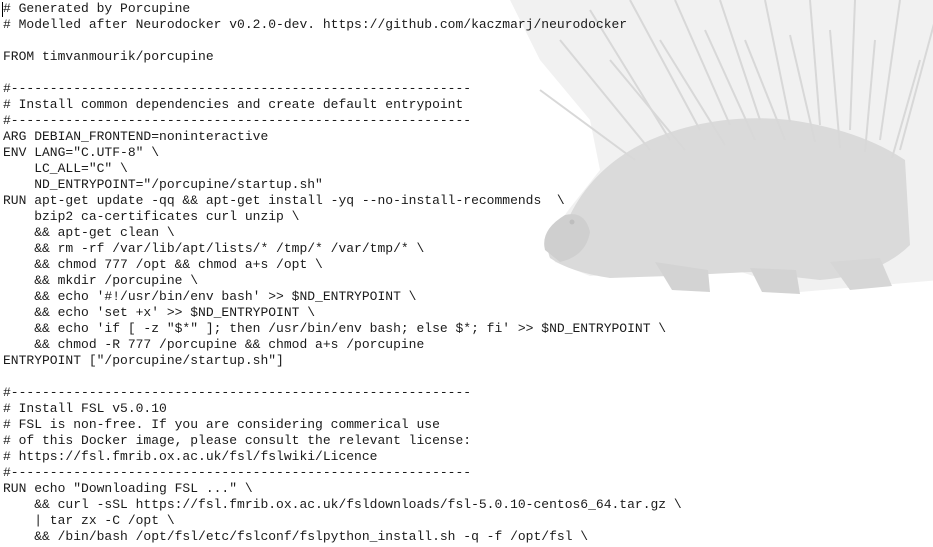 The width and height of the screenshot is (933, 547). What do you see at coordinates (65, 168) in the screenshot?
I see `code-line: LC_ALL="C" \` at bounding box center [65, 168].